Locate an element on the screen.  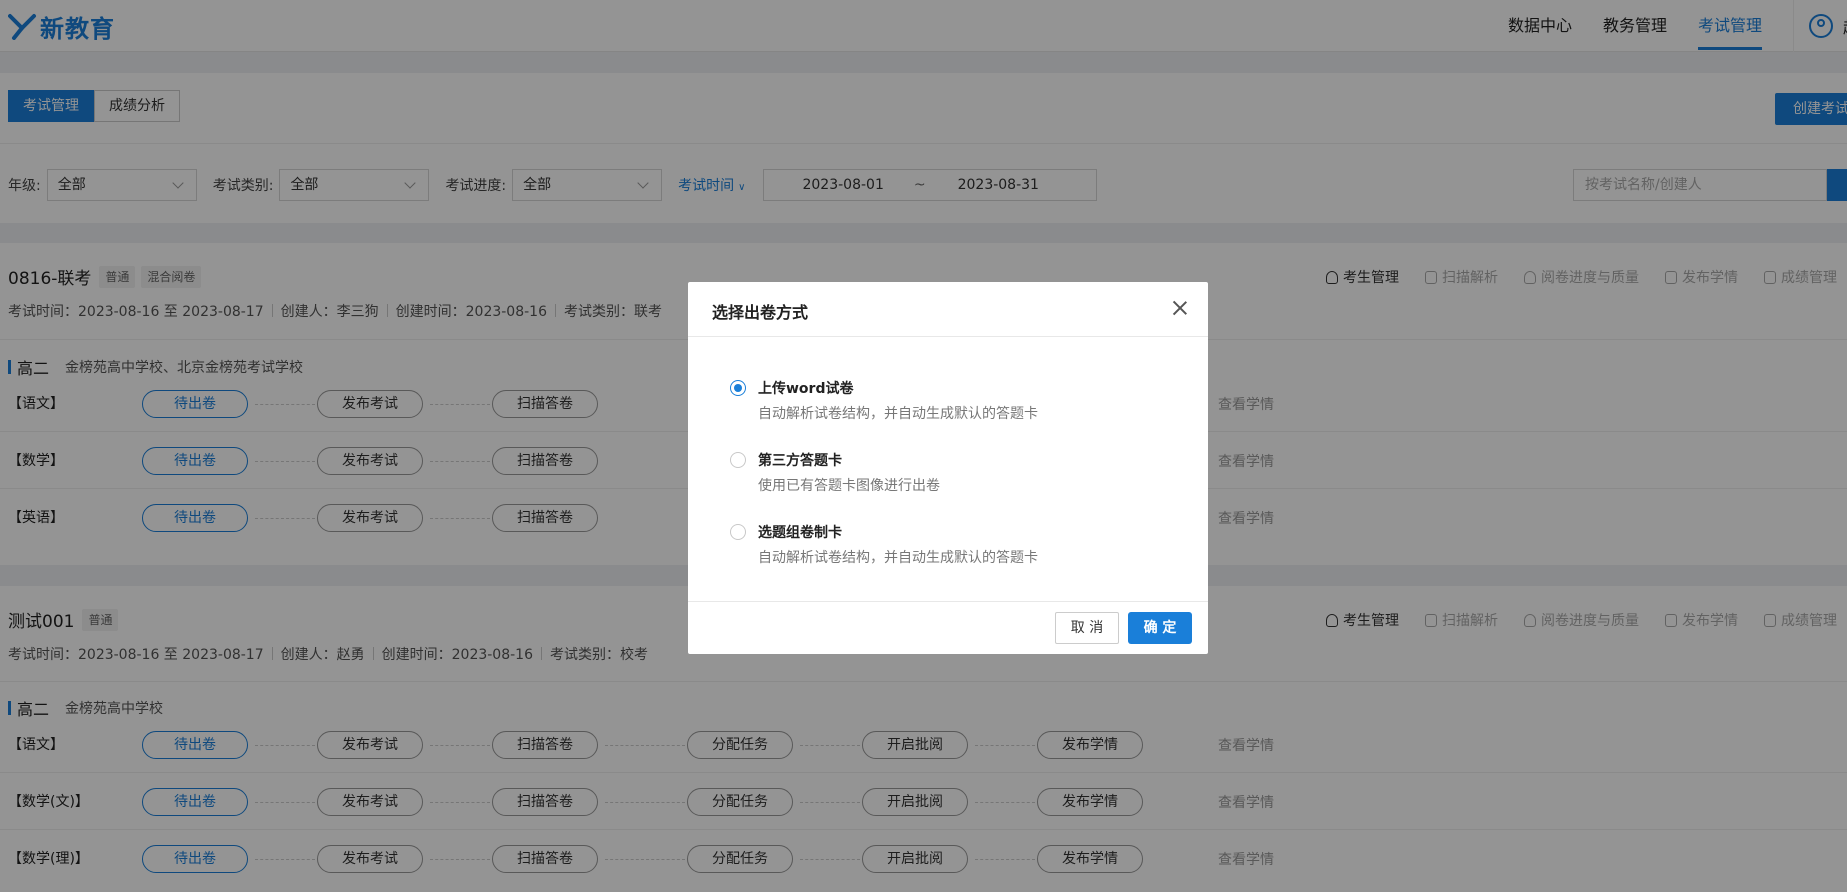
dialog-title: 选择出卷方式 is located at coordinates (760, 312).